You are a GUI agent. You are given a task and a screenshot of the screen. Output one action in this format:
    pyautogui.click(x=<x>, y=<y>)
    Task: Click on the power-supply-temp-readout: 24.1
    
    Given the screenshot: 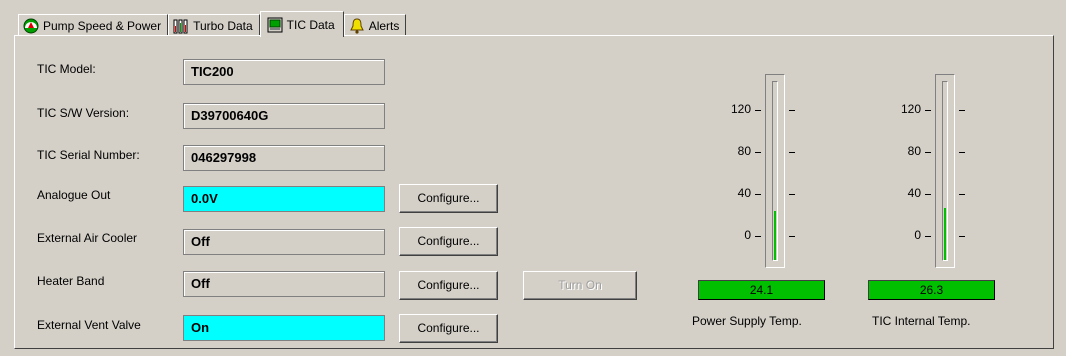 What is the action you would take?
    pyautogui.click(x=761, y=290)
    